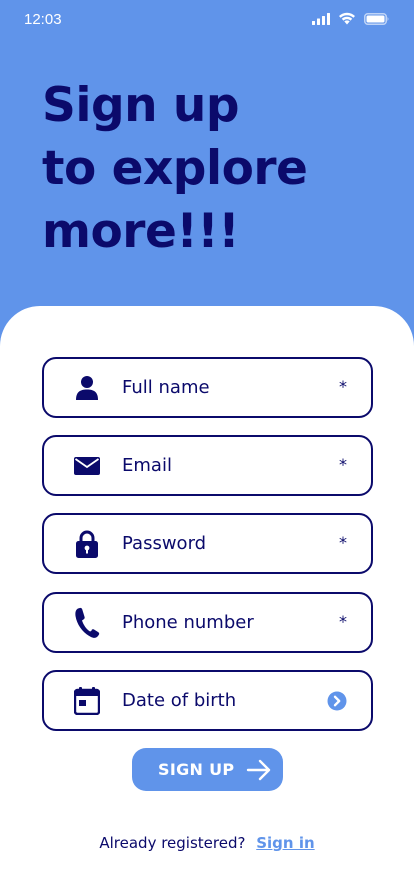  What do you see at coordinates (87, 701) in the screenshot?
I see `calendar-icon` at bounding box center [87, 701].